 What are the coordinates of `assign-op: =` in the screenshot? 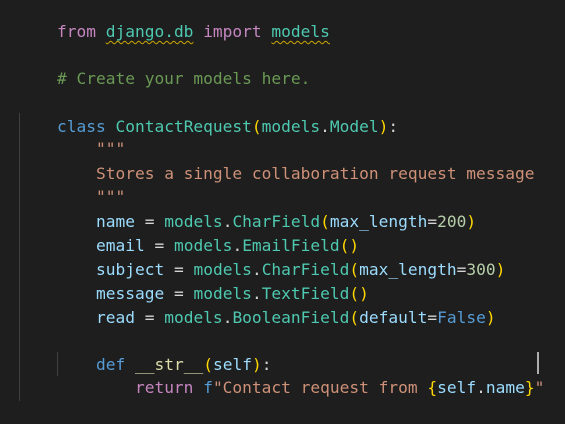 It's located at (149, 317).